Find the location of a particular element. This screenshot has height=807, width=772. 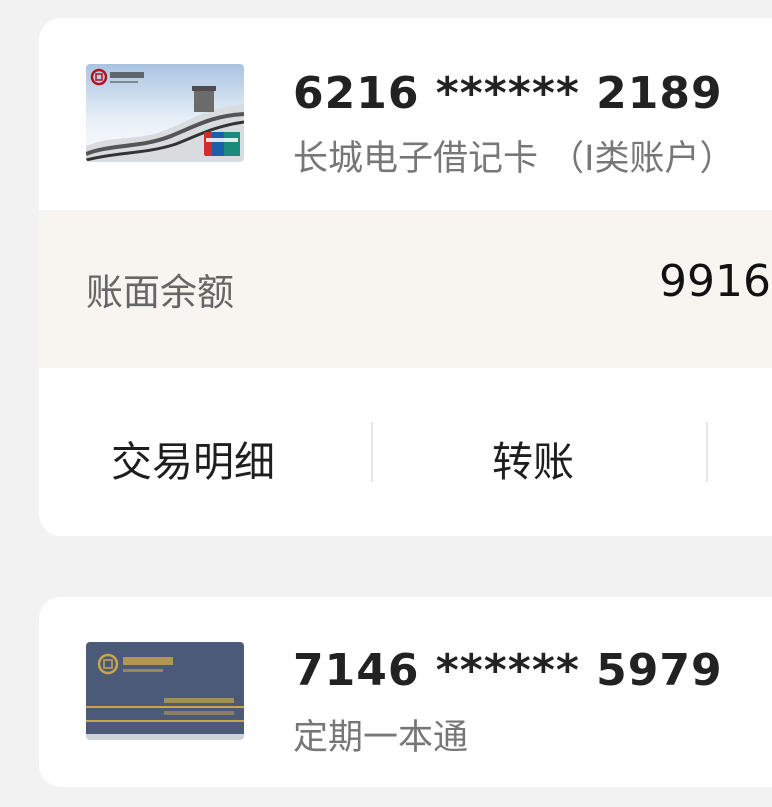

transfer-button: 转账 is located at coordinates (533, 458).